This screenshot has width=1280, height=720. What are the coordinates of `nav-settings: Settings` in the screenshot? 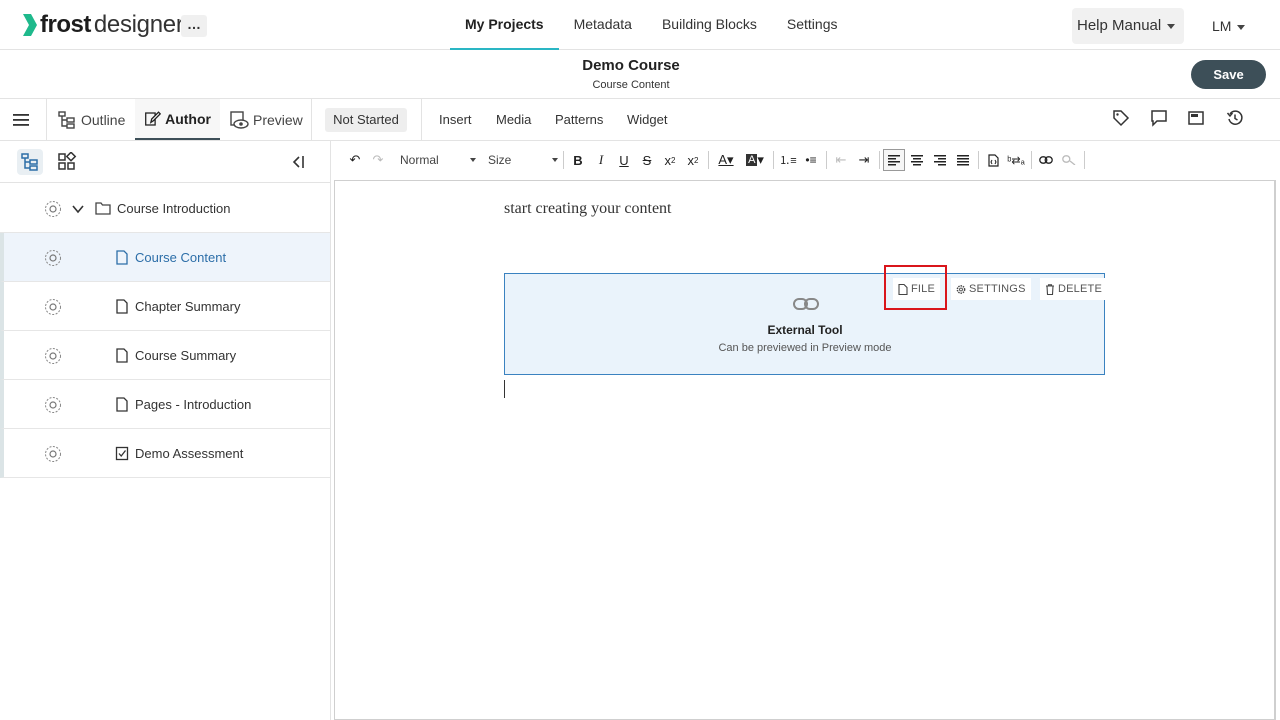 It's located at (812, 25).